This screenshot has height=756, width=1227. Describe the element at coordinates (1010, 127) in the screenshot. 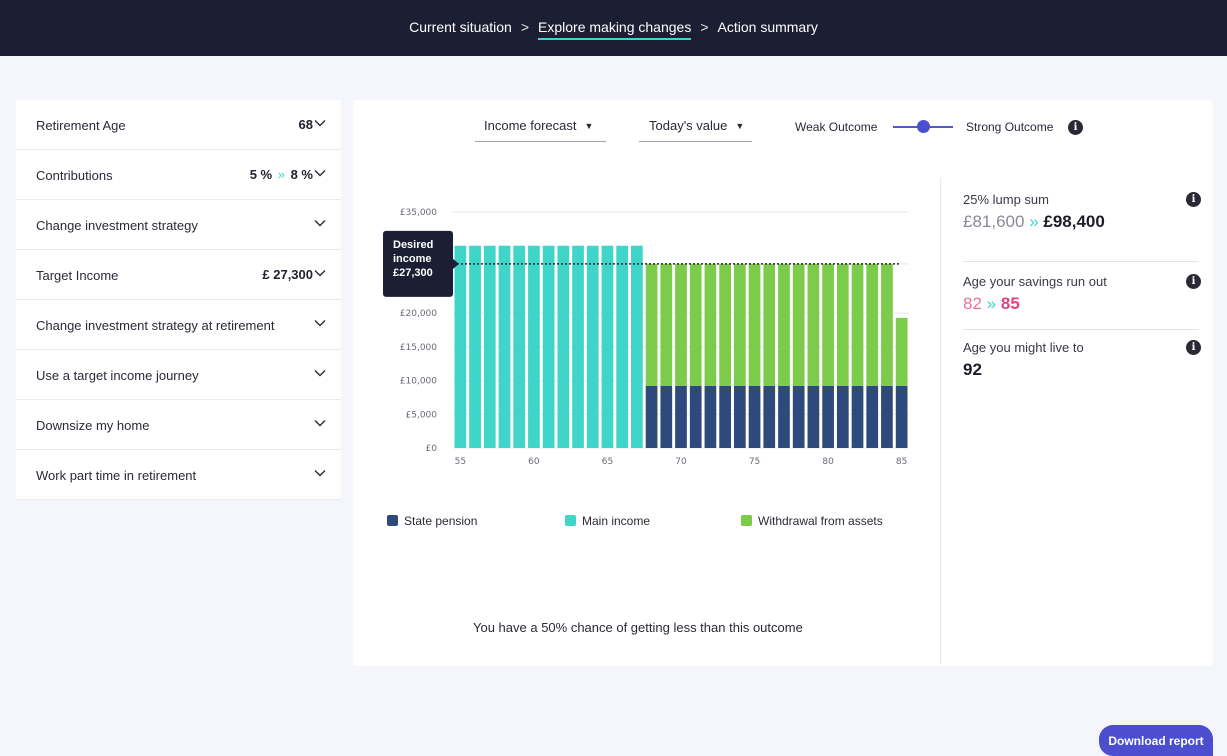

I see `strong-outcome-label: Strong Outcome` at that location.